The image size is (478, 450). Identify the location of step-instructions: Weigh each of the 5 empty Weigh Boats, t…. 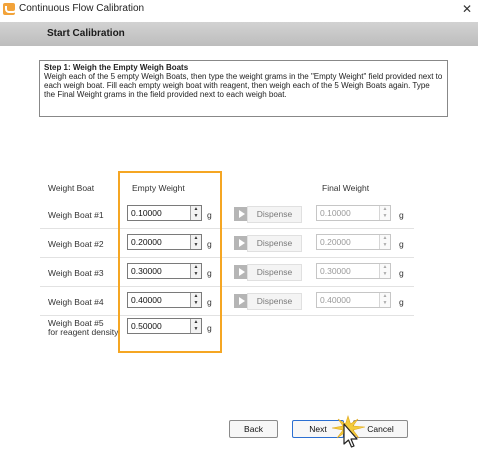
(243, 85).